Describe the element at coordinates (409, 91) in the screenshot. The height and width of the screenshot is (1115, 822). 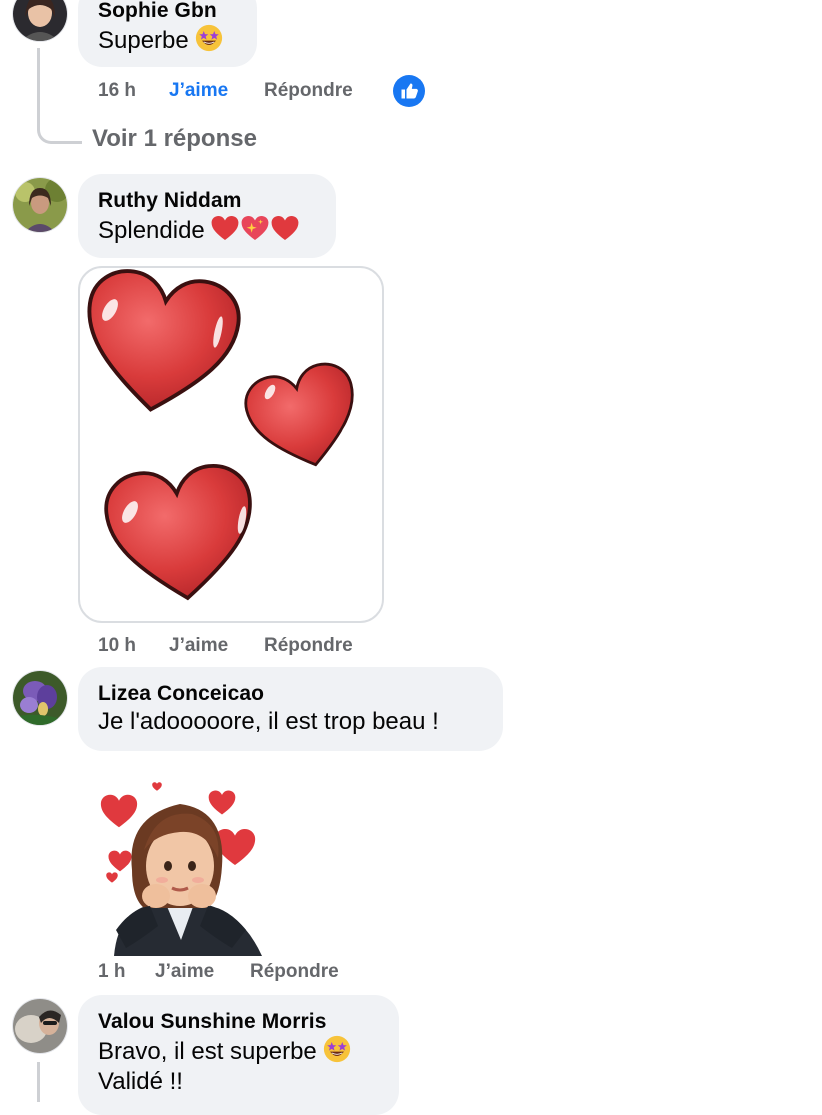
I see `like-reaction-icon` at that location.